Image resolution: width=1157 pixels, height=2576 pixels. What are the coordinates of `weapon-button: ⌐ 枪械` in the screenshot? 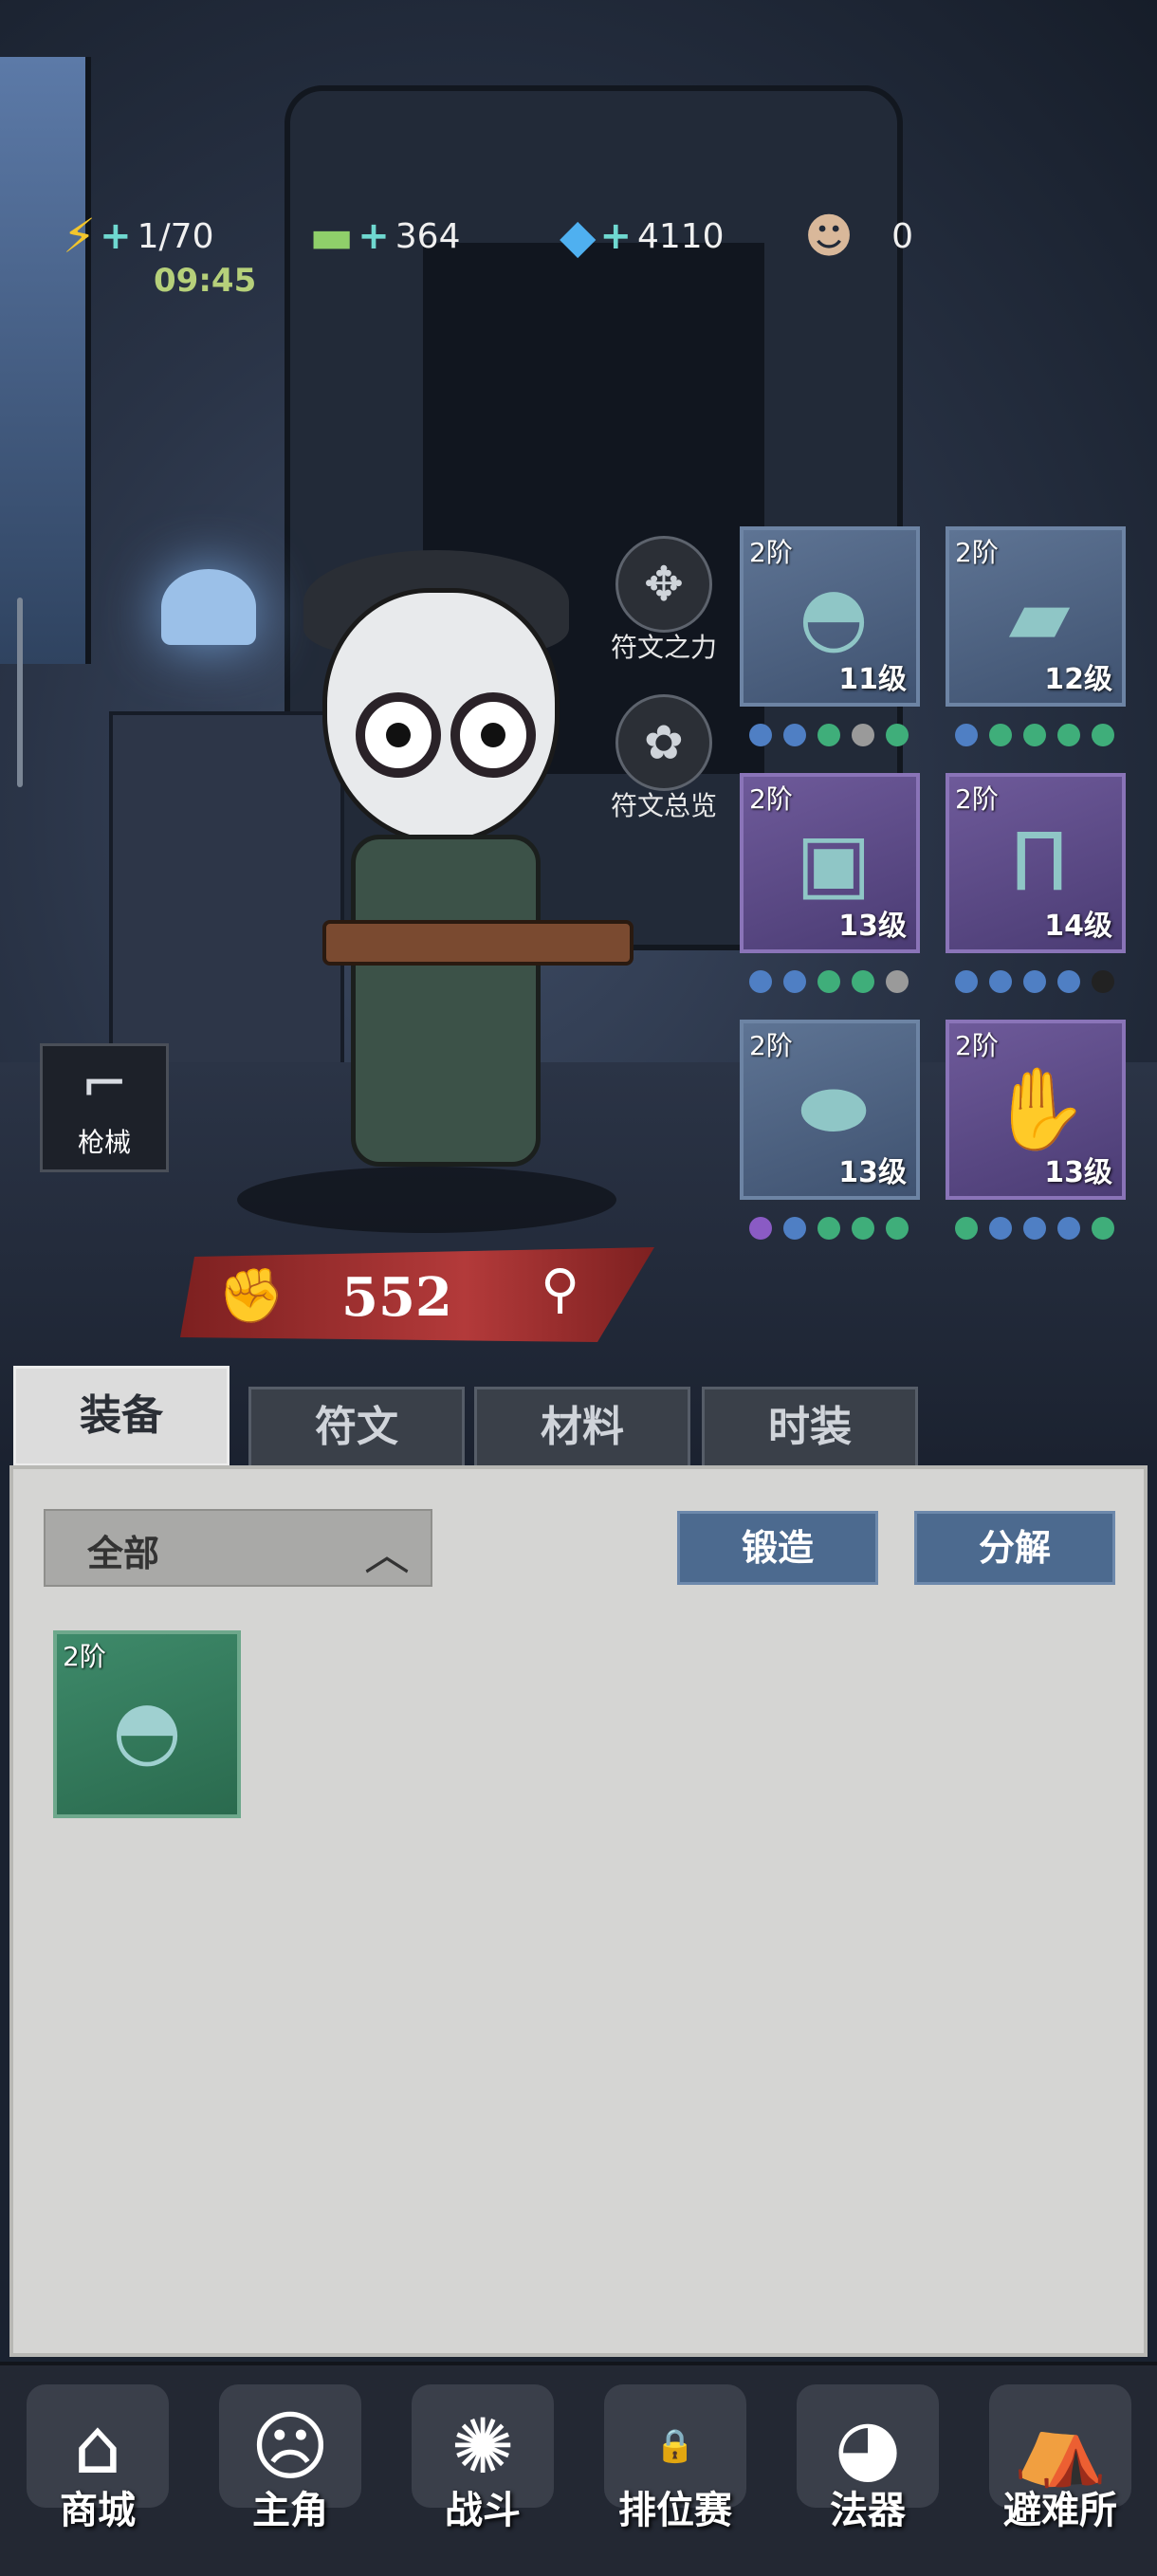 It's located at (104, 1107).